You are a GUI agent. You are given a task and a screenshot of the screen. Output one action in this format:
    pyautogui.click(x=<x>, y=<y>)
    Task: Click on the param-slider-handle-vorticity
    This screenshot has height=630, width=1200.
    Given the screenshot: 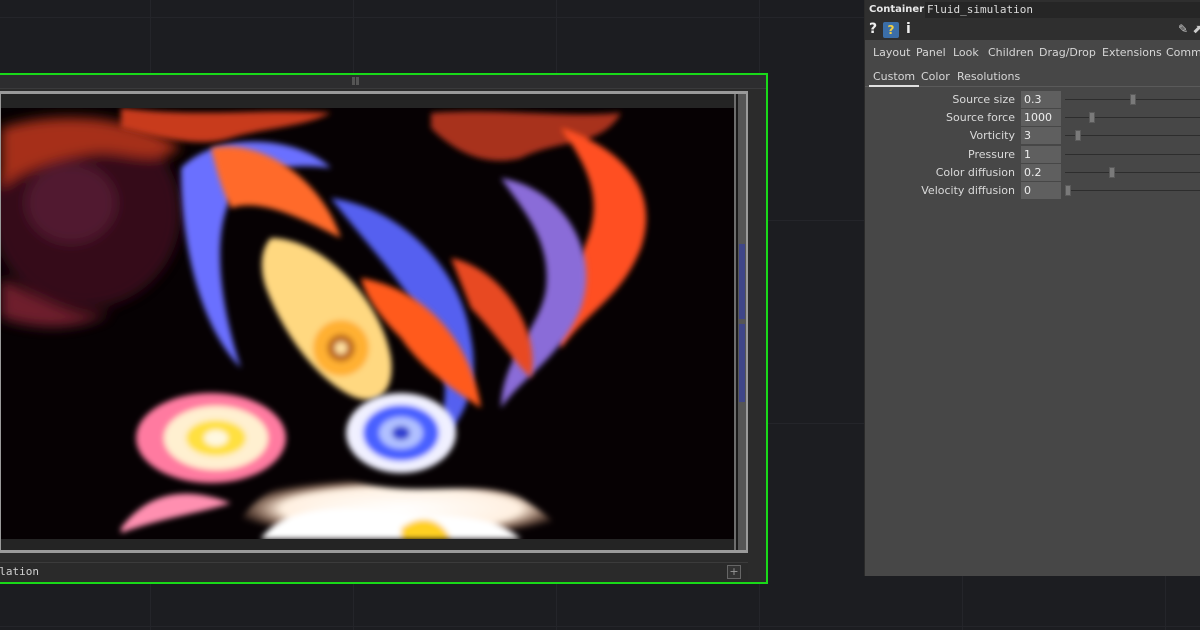 What is the action you would take?
    pyautogui.click(x=1077, y=136)
    